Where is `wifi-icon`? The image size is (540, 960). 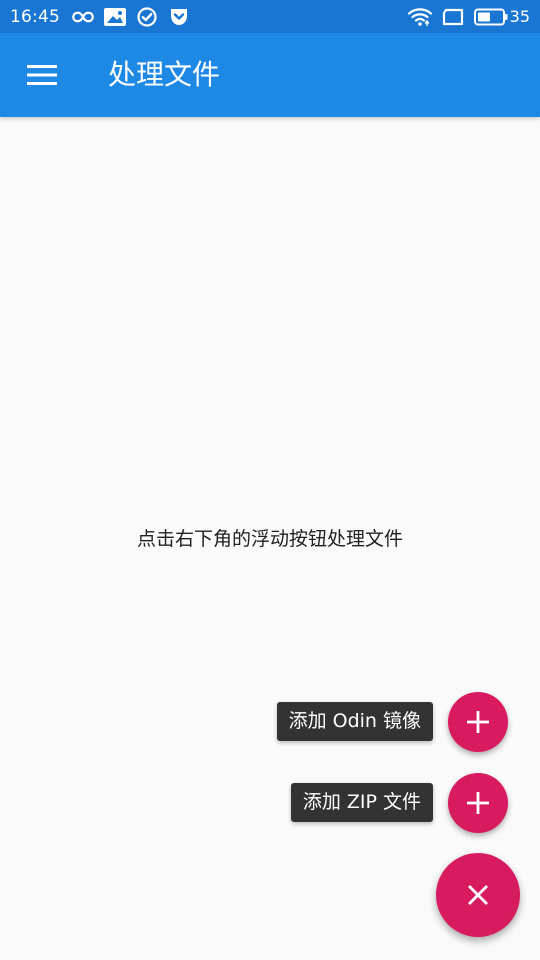 wifi-icon is located at coordinates (419, 17).